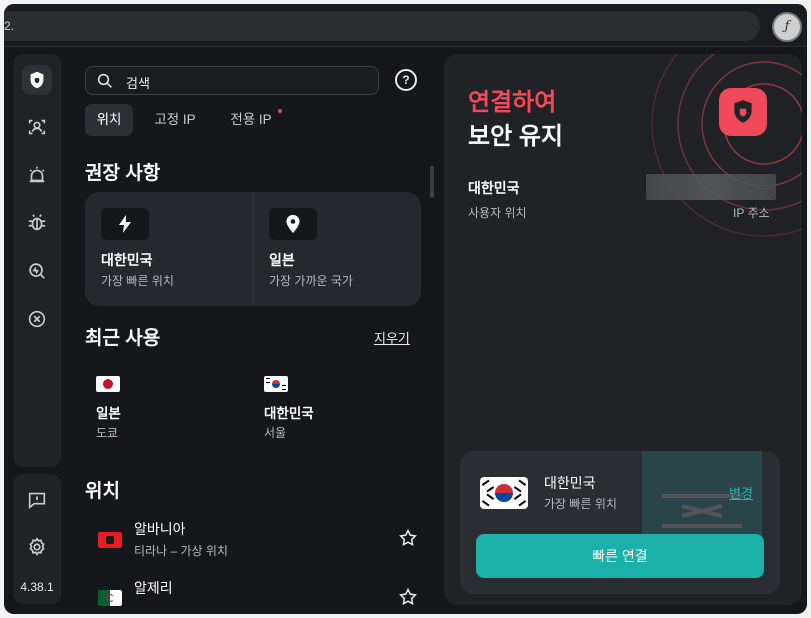 This screenshot has height=618, width=811. What do you see at coordinates (570, 483) in the screenshot?
I see `quick-connect-country: 대한민국` at bounding box center [570, 483].